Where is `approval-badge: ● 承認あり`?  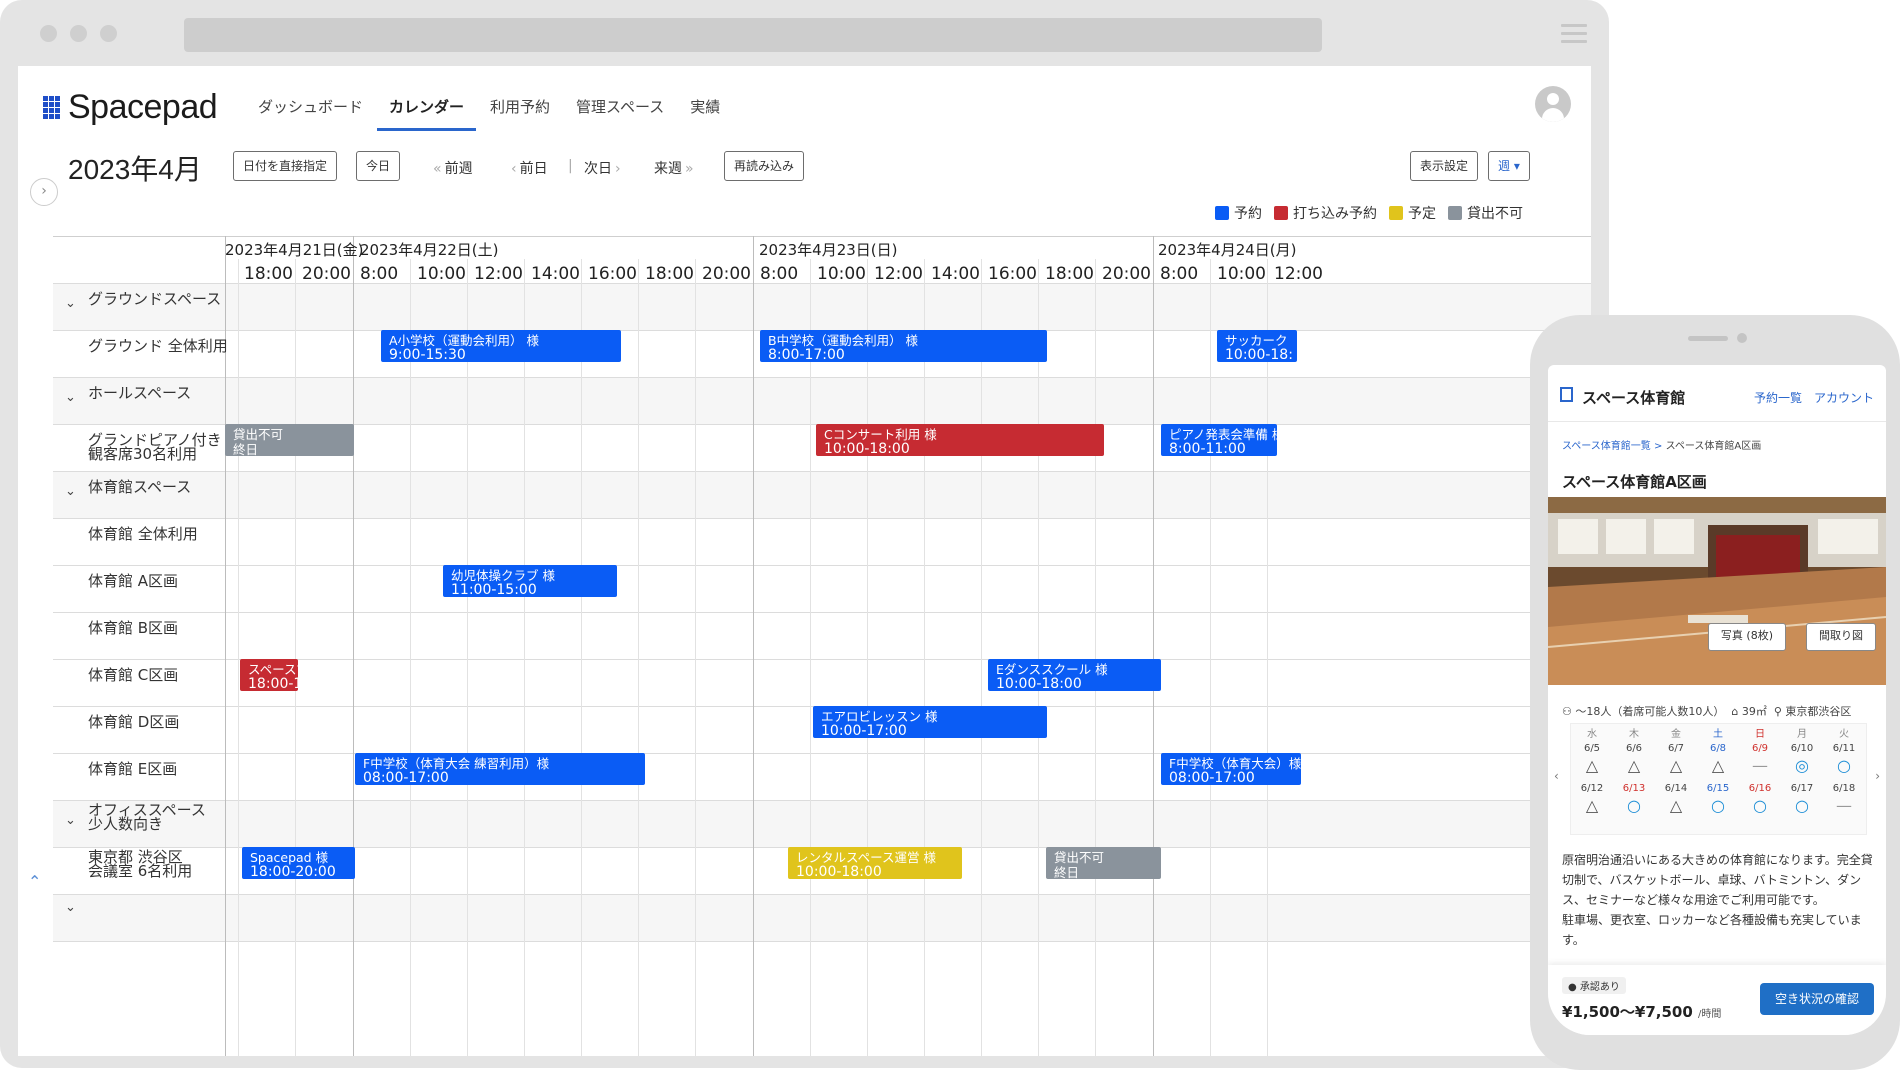
approval-badge: ● 承認あり is located at coordinates (1594, 985).